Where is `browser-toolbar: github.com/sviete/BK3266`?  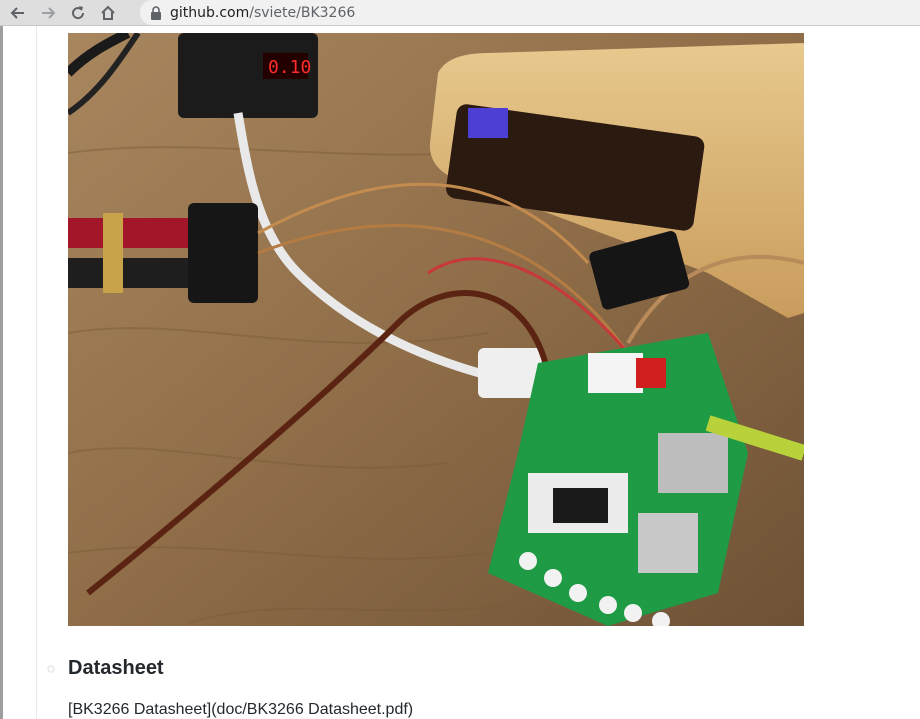 browser-toolbar: github.com/sviete/BK3266 is located at coordinates (460, 12).